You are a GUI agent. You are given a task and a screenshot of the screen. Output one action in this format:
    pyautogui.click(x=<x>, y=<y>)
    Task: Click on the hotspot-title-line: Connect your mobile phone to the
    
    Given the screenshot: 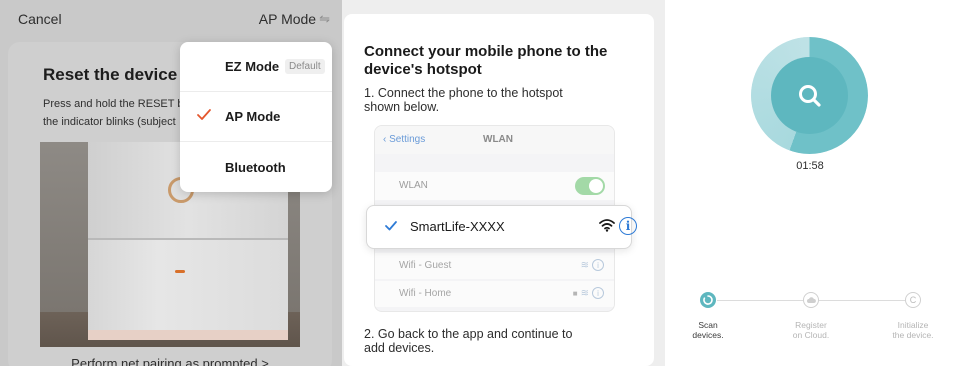 What is the action you would take?
    pyautogui.click(x=486, y=51)
    